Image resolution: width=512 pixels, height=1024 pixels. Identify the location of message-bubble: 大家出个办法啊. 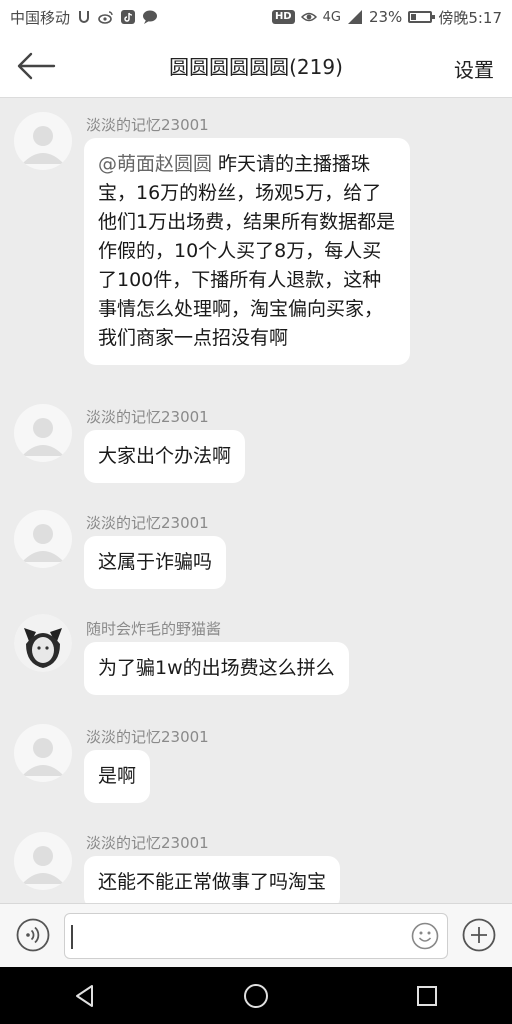
(165, 456).